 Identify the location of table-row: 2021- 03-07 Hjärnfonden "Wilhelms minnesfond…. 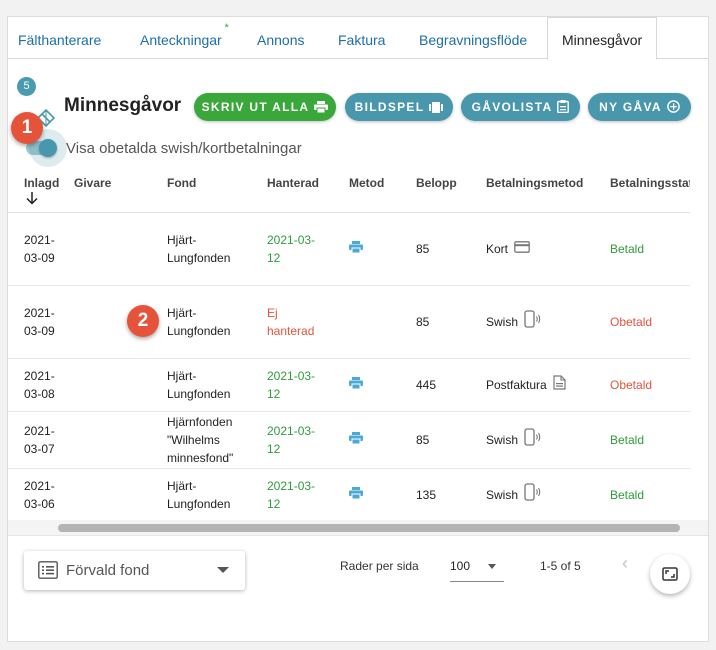
(349, 440).